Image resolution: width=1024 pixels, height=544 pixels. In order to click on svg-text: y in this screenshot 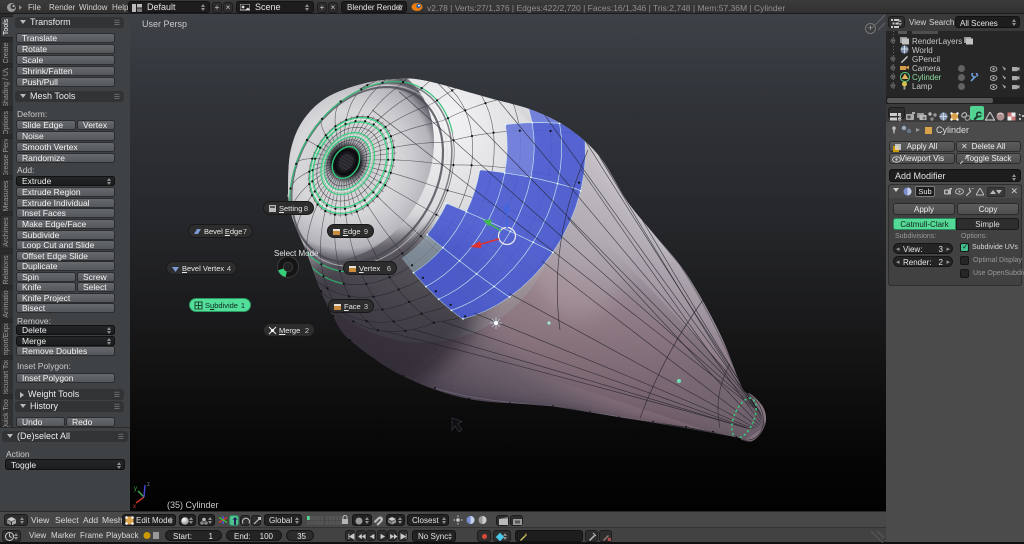, I will do `click(135, 489)`.